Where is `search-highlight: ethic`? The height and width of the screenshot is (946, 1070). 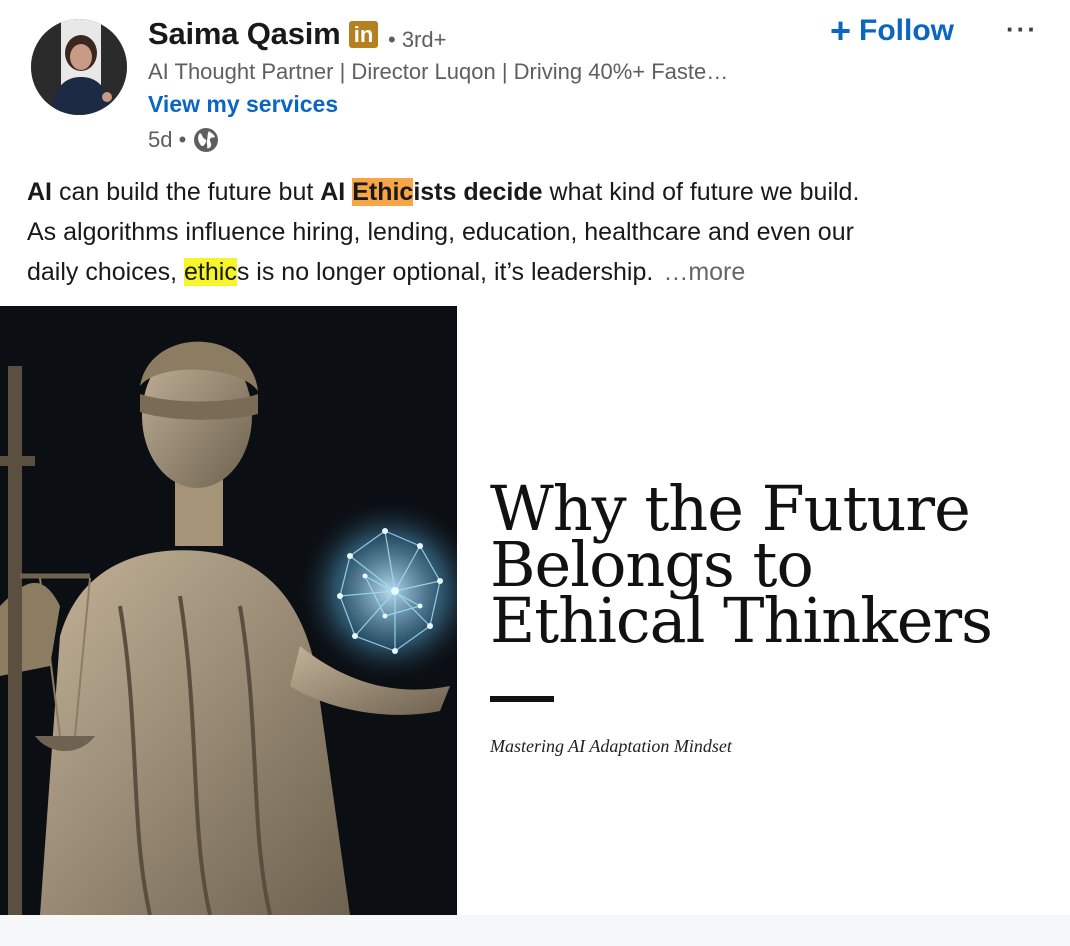 search-highlight: ethic is located at coordinates (210, 272).